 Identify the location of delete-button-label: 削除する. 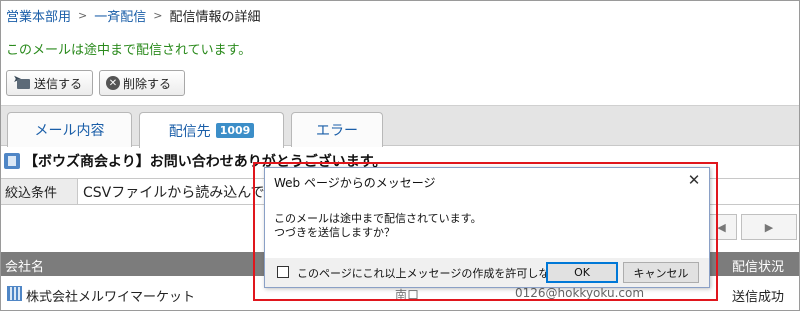
(147, 83).